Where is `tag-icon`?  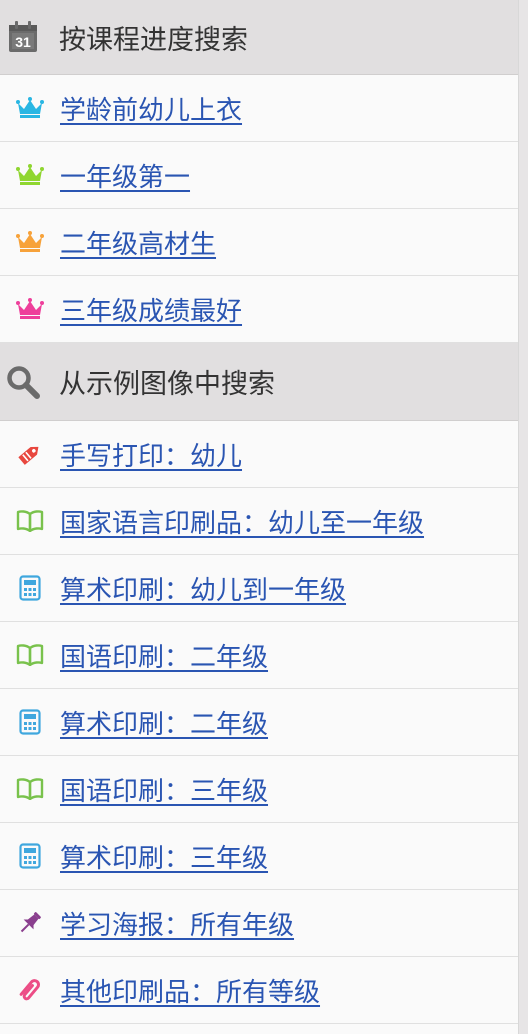
tag-icon is located at coordinates (30, 454).